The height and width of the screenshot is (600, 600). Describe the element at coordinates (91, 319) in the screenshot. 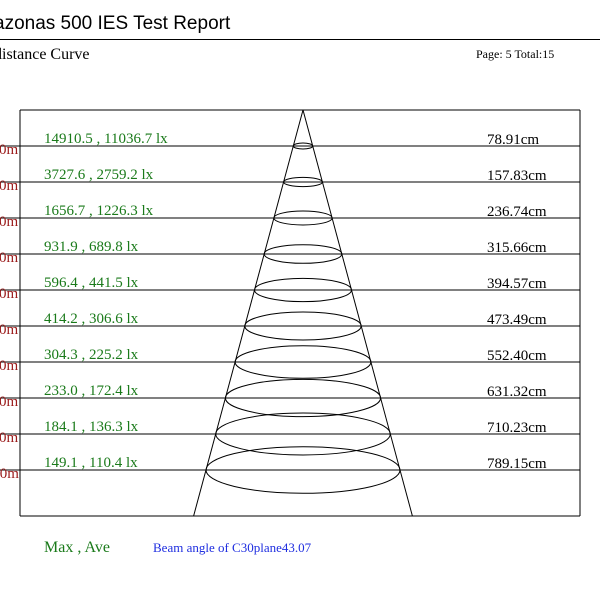

I see `lux-value-label: 414.2 , 306.6 lx` at that location.